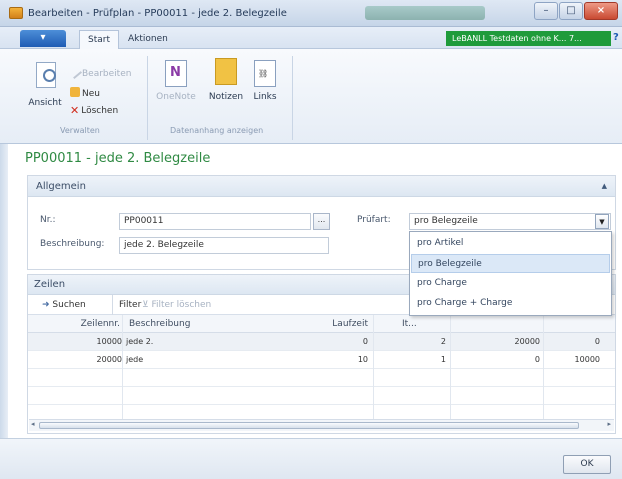 This screenshot has height=479, width=622. Describe the element at coordinates (374, 220) in the screenshot. I see `pruefart-label: Prüfart:` at that location.